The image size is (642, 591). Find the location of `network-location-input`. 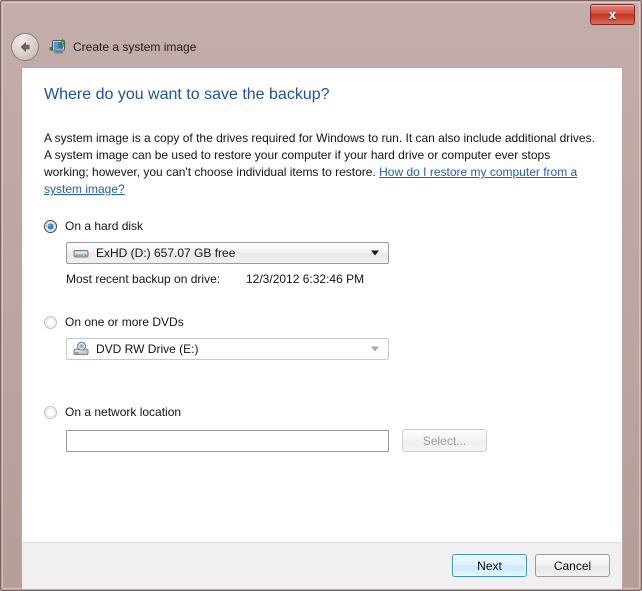

network-location-input is located at coordinates (227, 440).